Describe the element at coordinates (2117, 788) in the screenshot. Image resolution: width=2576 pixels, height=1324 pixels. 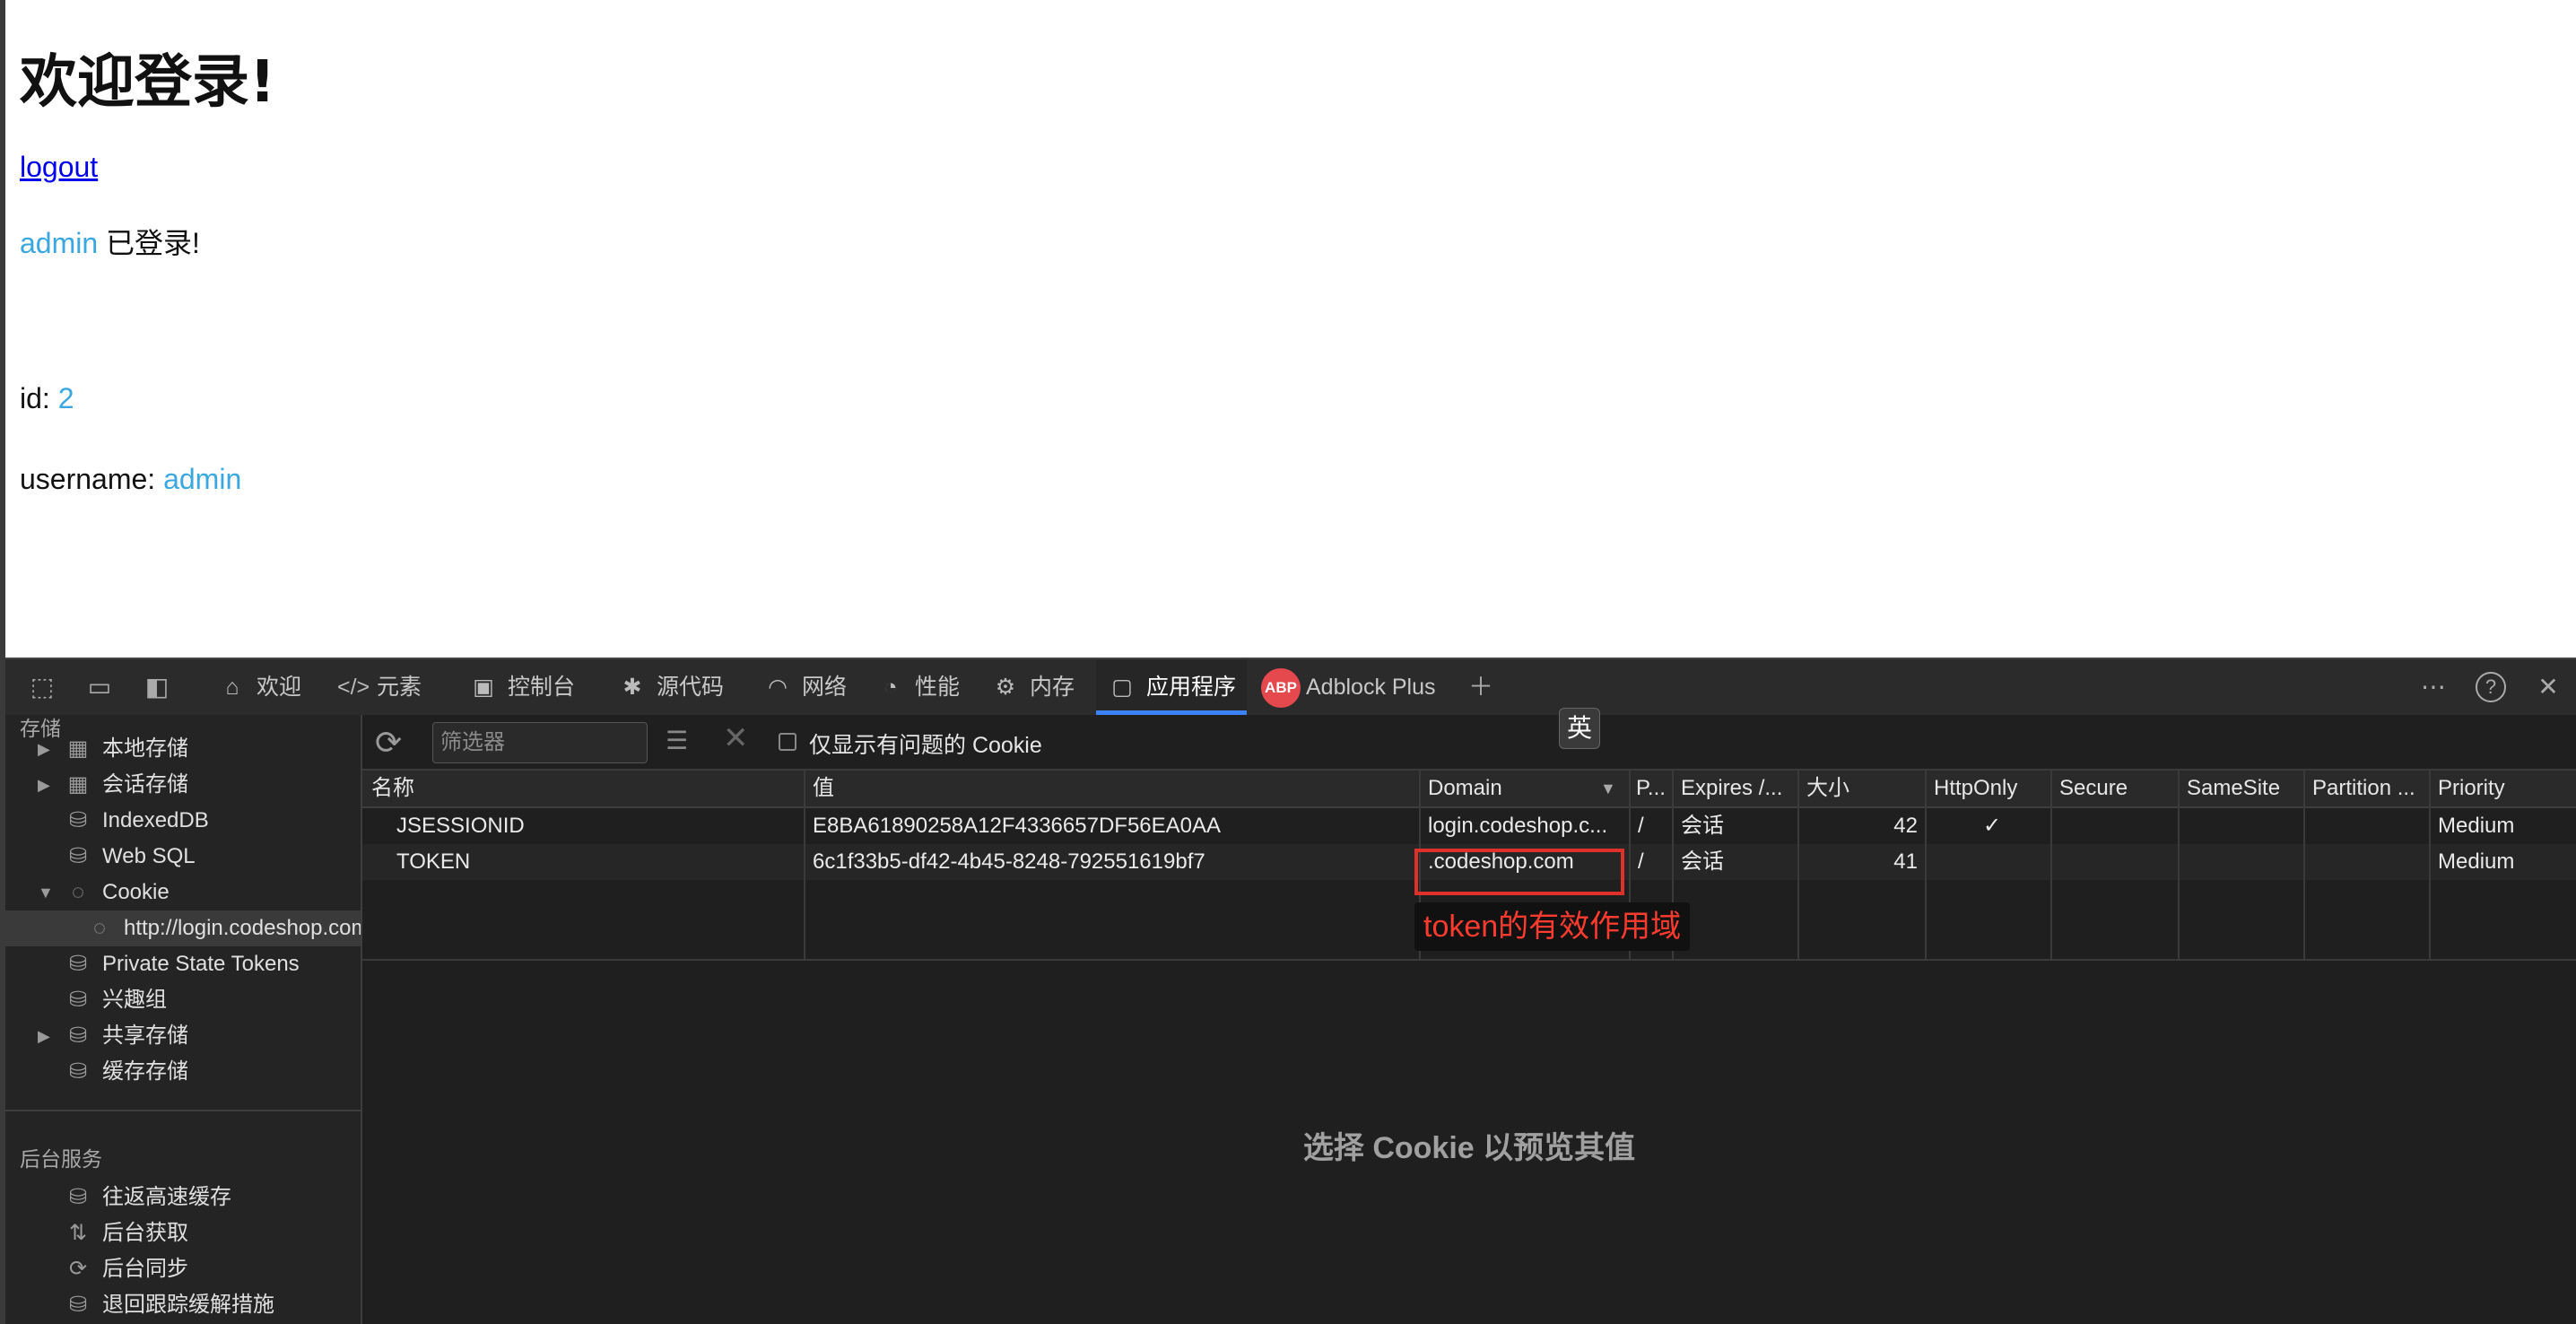
I see `col-secure: Secure` at that location.